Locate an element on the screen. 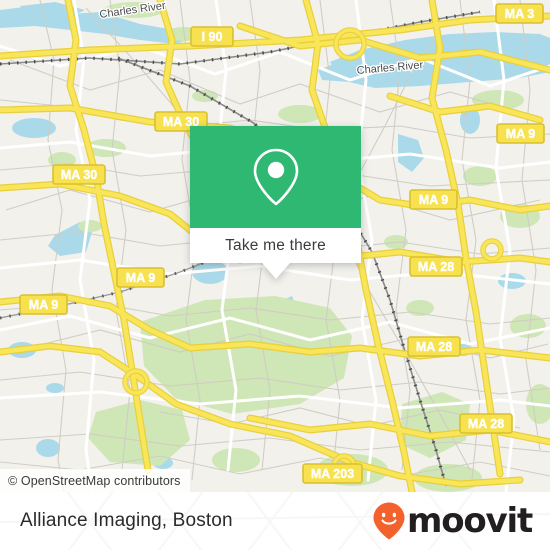  take-me-there-label: Take me there is located at coordinates (275, 245).